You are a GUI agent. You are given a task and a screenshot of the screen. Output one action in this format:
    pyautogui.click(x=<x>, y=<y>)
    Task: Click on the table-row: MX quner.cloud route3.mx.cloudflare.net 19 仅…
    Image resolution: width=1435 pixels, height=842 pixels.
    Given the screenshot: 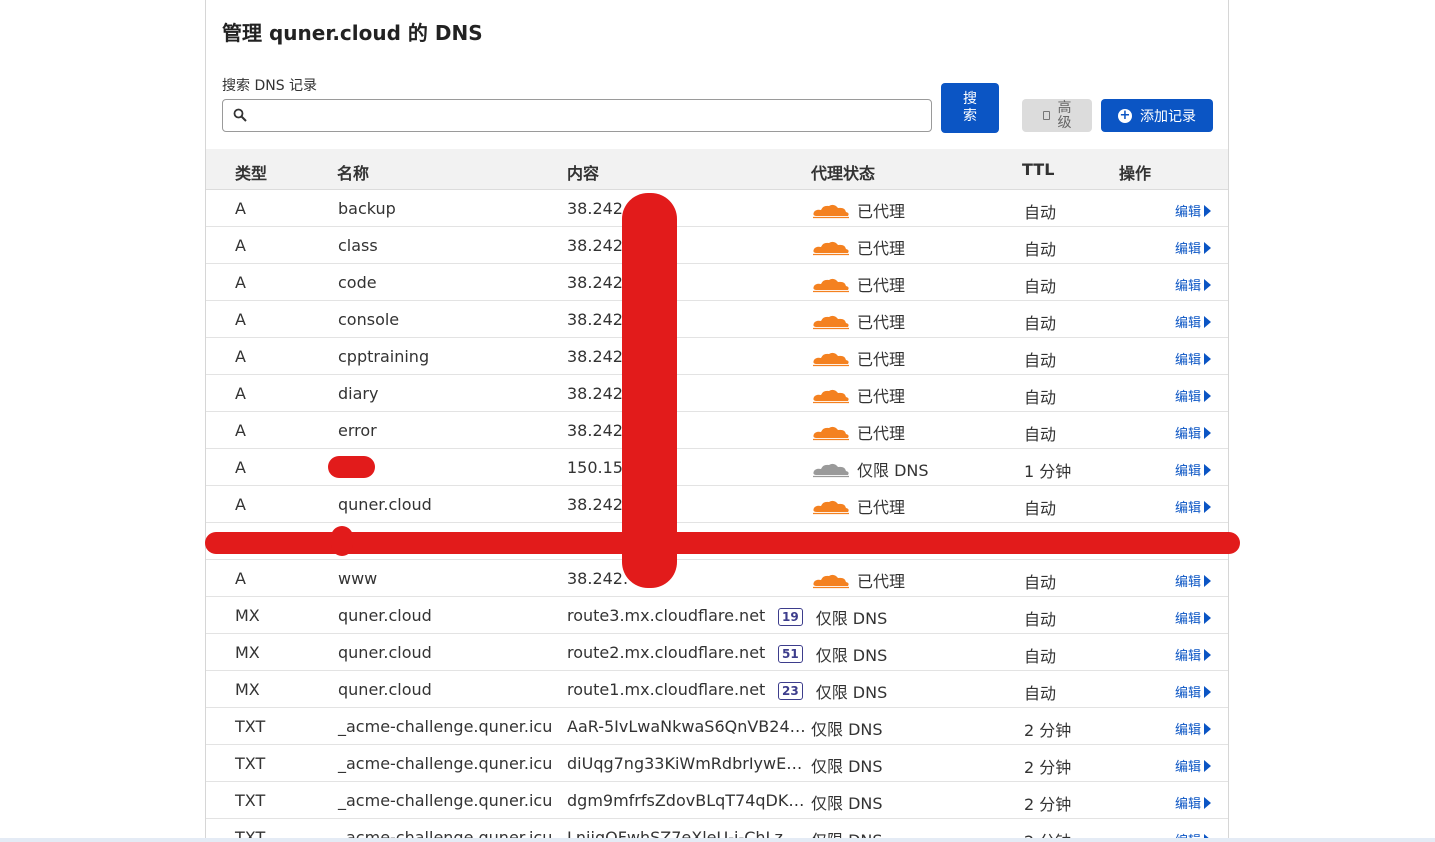 What is the action you would take?
    pyautogui.click(x=717, y=615)
    